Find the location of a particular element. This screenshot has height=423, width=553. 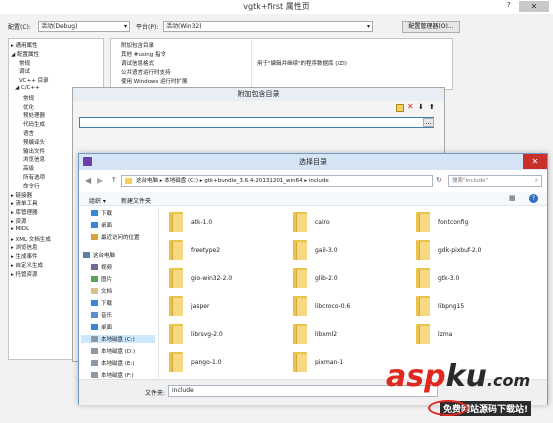

tree-item: 高级 is located at coordinates (28, 168).